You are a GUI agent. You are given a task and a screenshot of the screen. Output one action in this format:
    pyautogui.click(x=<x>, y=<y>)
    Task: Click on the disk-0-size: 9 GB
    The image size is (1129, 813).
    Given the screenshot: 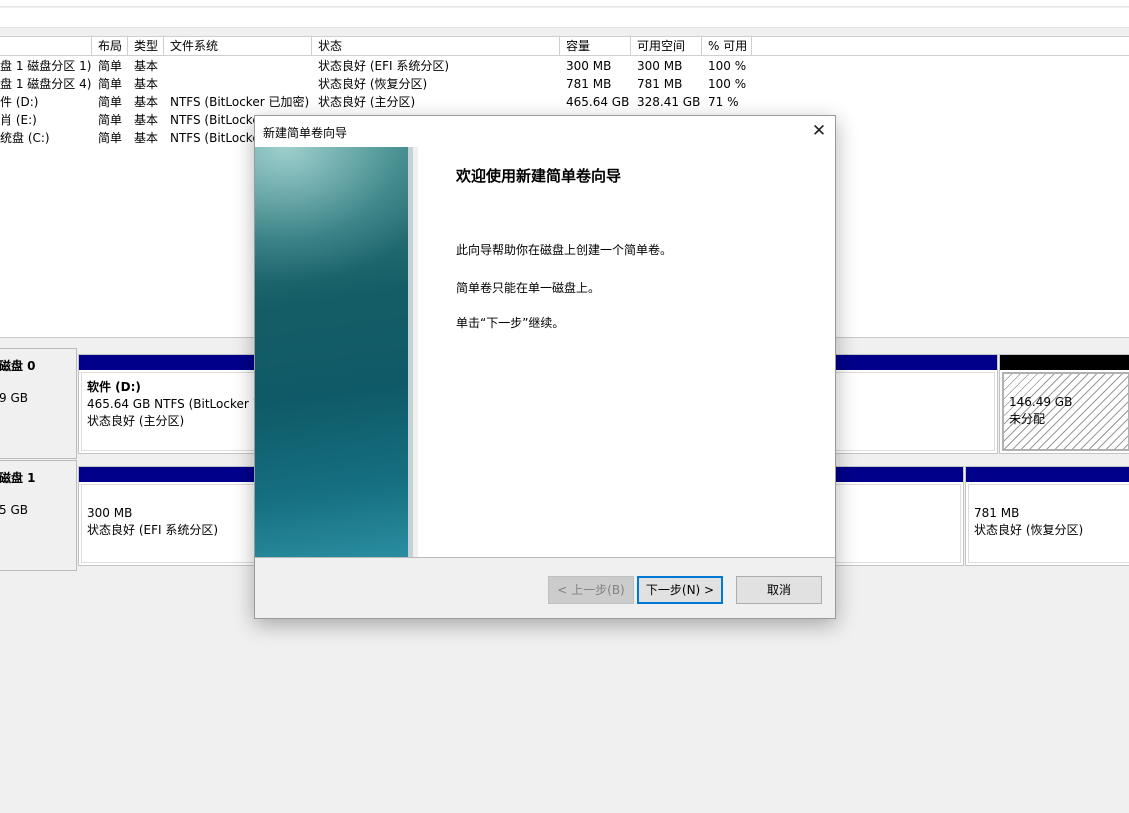 What is the action you would take?
    pyautogui.click(x=14, y=398)
    